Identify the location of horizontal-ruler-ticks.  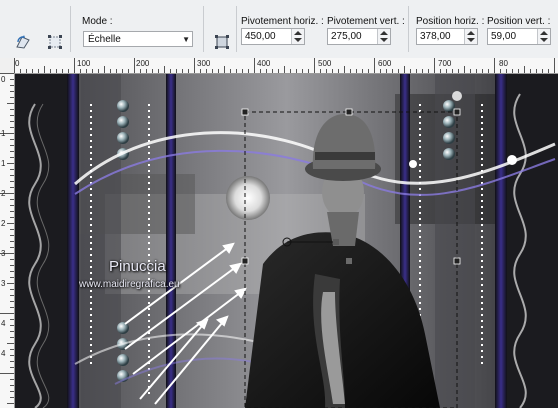
(284, 65).